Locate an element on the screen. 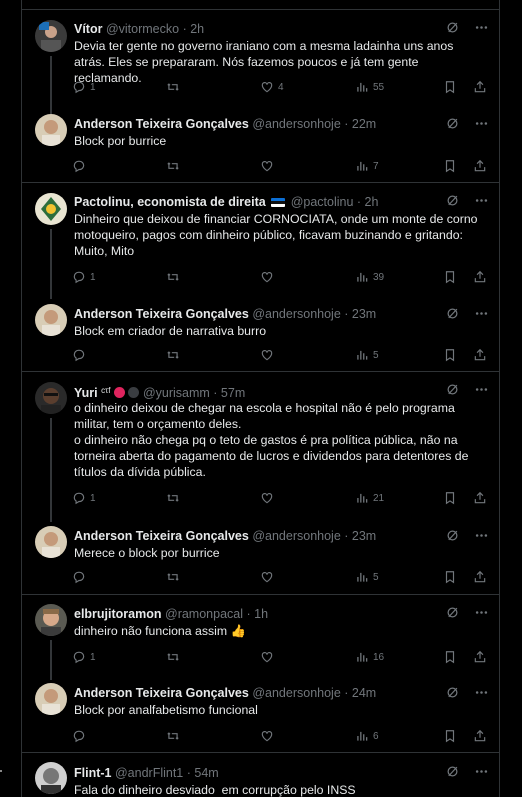 The height and width of the screenshot is (797, 522). views-button: 16 is located at coordinates (369, 657).